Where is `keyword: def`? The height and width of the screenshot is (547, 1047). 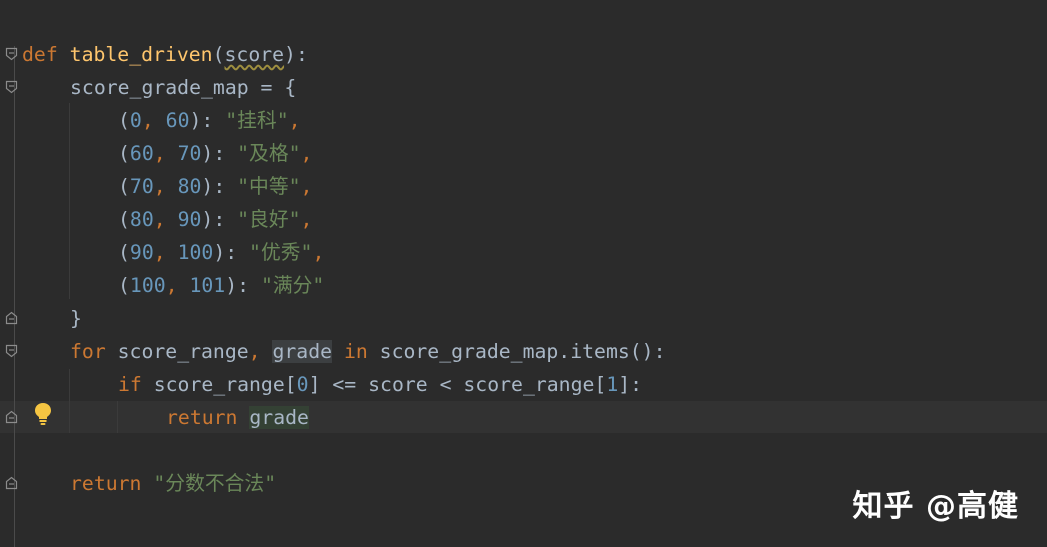 keyword: def is located at coordinates (40, 54).